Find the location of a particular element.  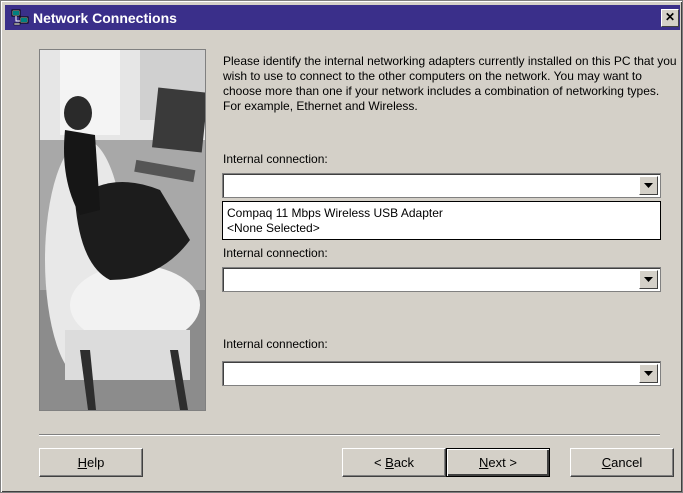

connection-1-dropdown-button is located at coordinates (648, 185).